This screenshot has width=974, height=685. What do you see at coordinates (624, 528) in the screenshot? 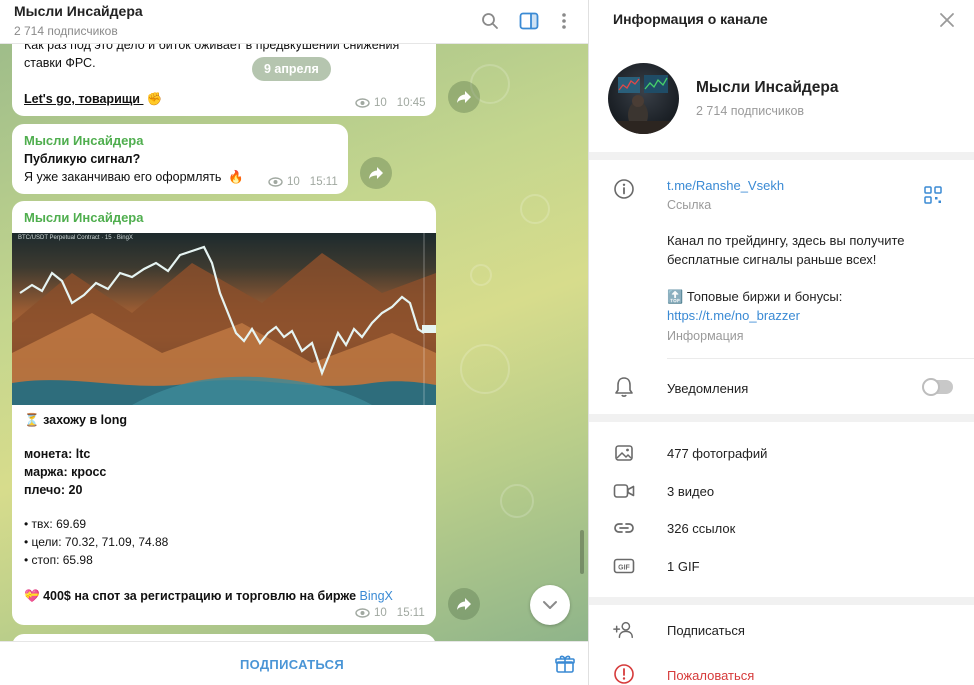
I see `link-icon` at bounding box center [624, 528].